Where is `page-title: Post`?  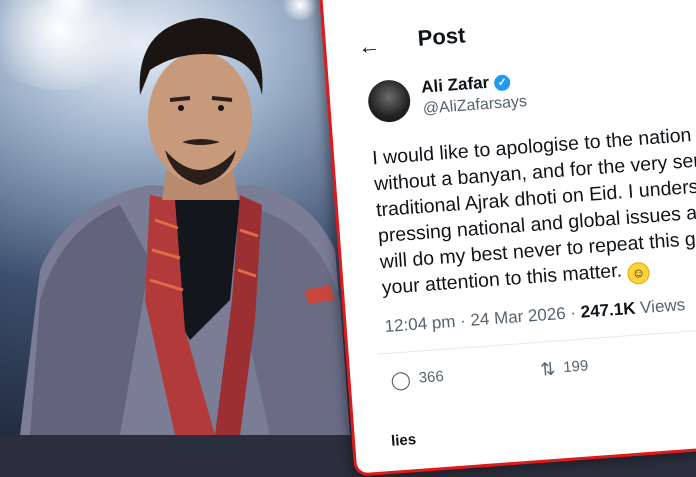
page-title: Post is located at coordinates (441, 36).